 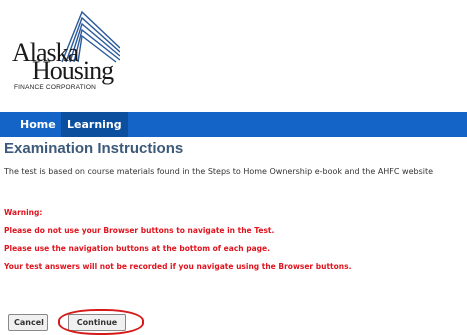 I want to click on main-navbar: Home Learning, so click(x=233, y=124).